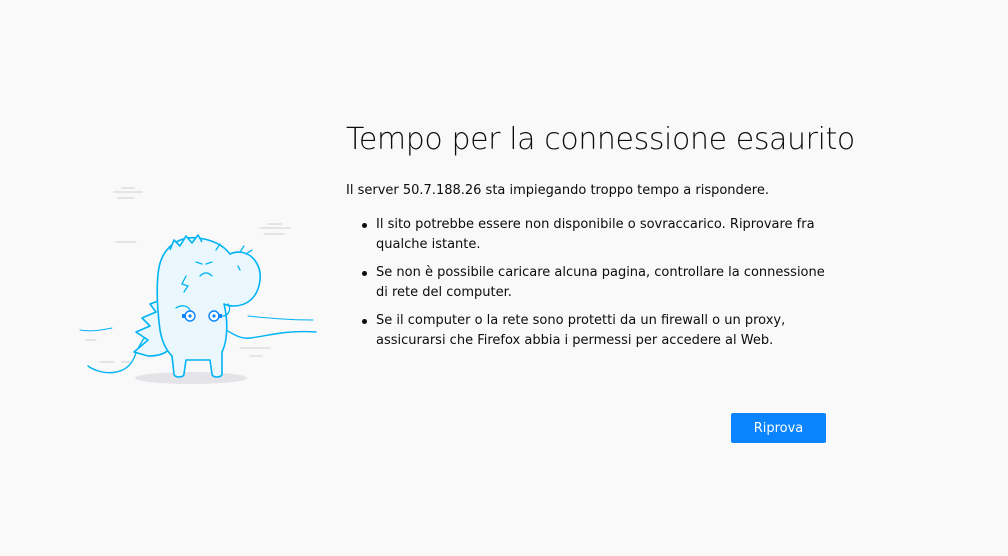 The height and width of the screenshot is (556, 1008). I want to click on retry-button: Riprova, so click(778, 428).